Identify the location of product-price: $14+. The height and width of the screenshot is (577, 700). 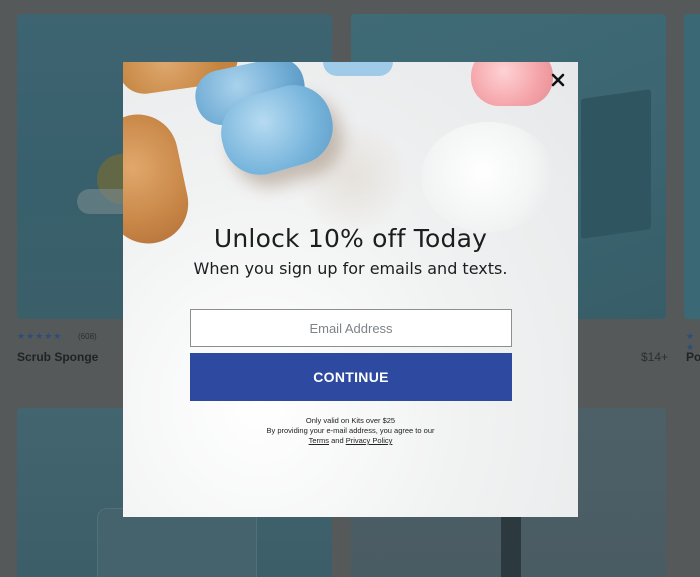
(655, 357).